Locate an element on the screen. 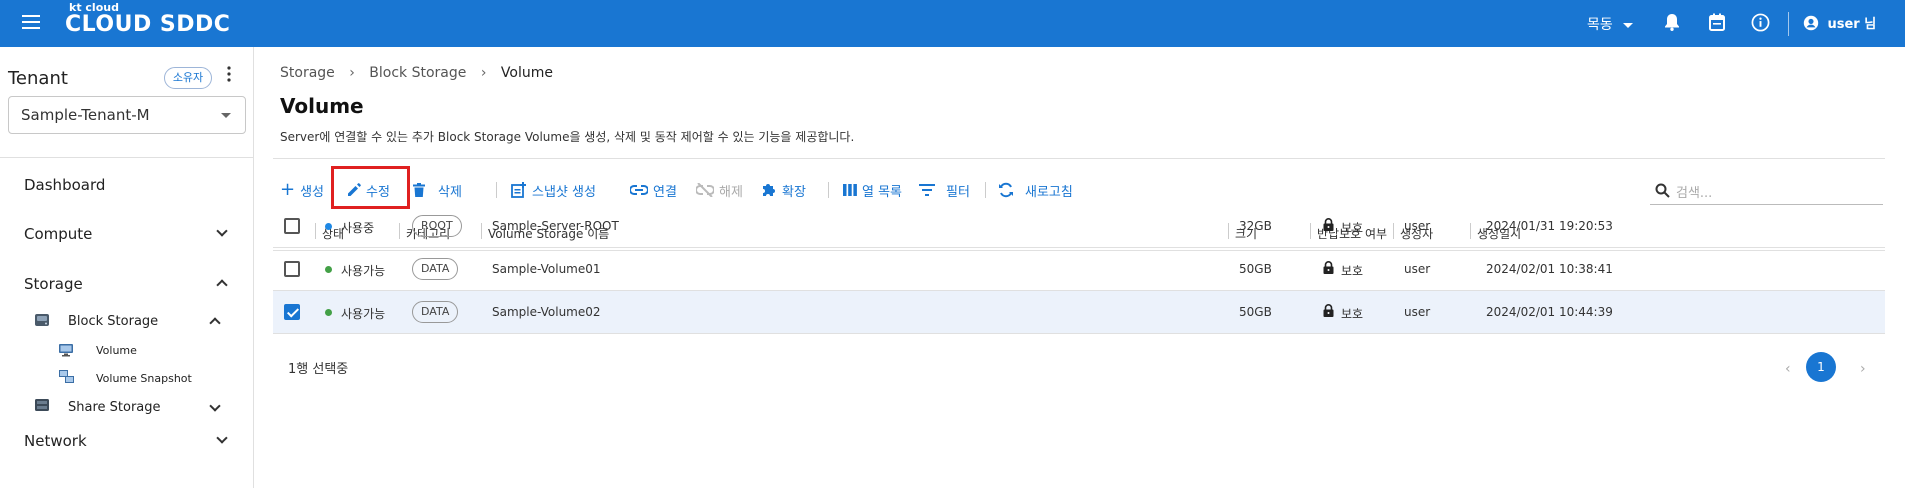 The width and height of the screenshot is (1905, 488). menu-icon is located at coordinates (31, 22).